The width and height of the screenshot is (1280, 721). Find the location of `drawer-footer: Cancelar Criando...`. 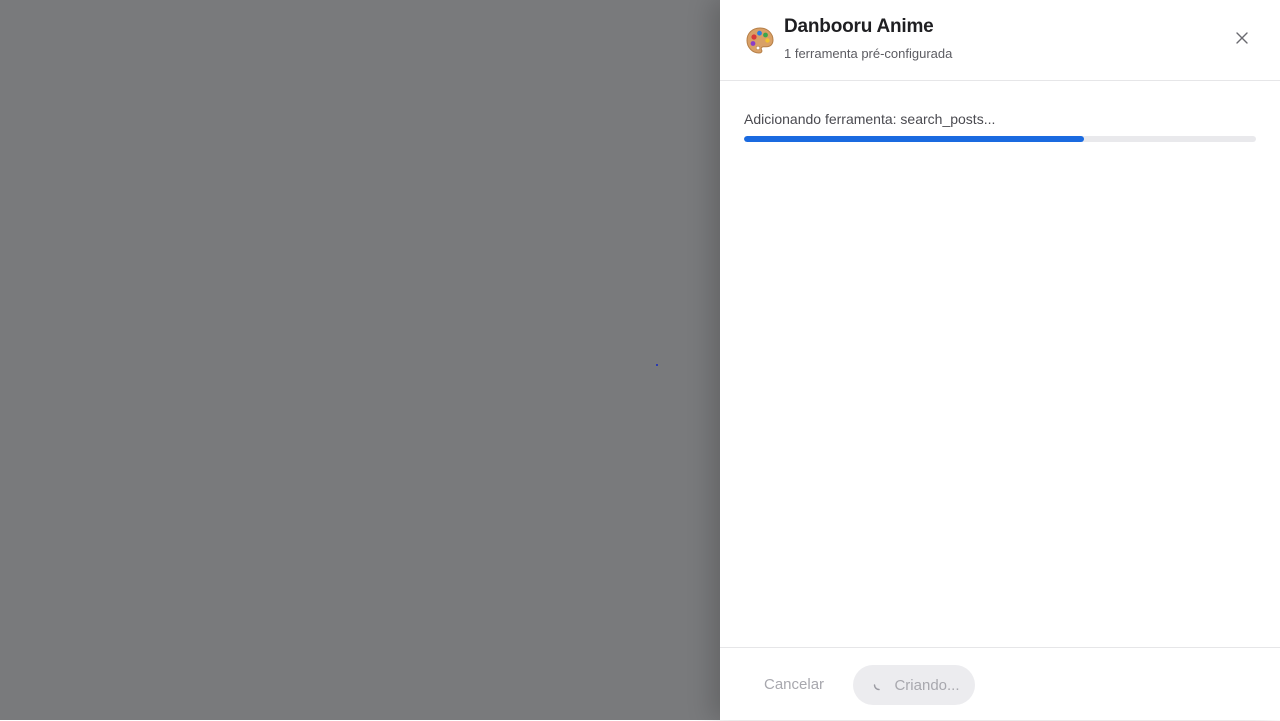

drawer-footer: Cancelar Criando... is located at coordinates (1000, 684).